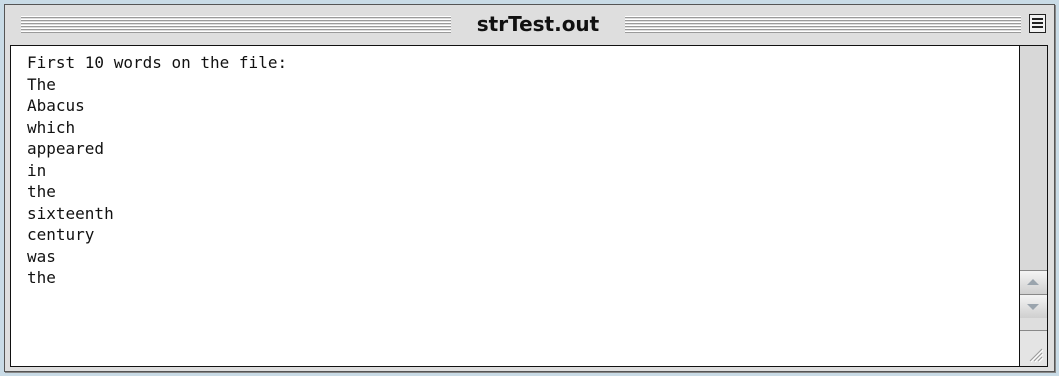  What do you see at coordinates (1033, 306) in the screenshot?
I see `scroll-down-arrow-icon` at bounding box center [1033, 306].